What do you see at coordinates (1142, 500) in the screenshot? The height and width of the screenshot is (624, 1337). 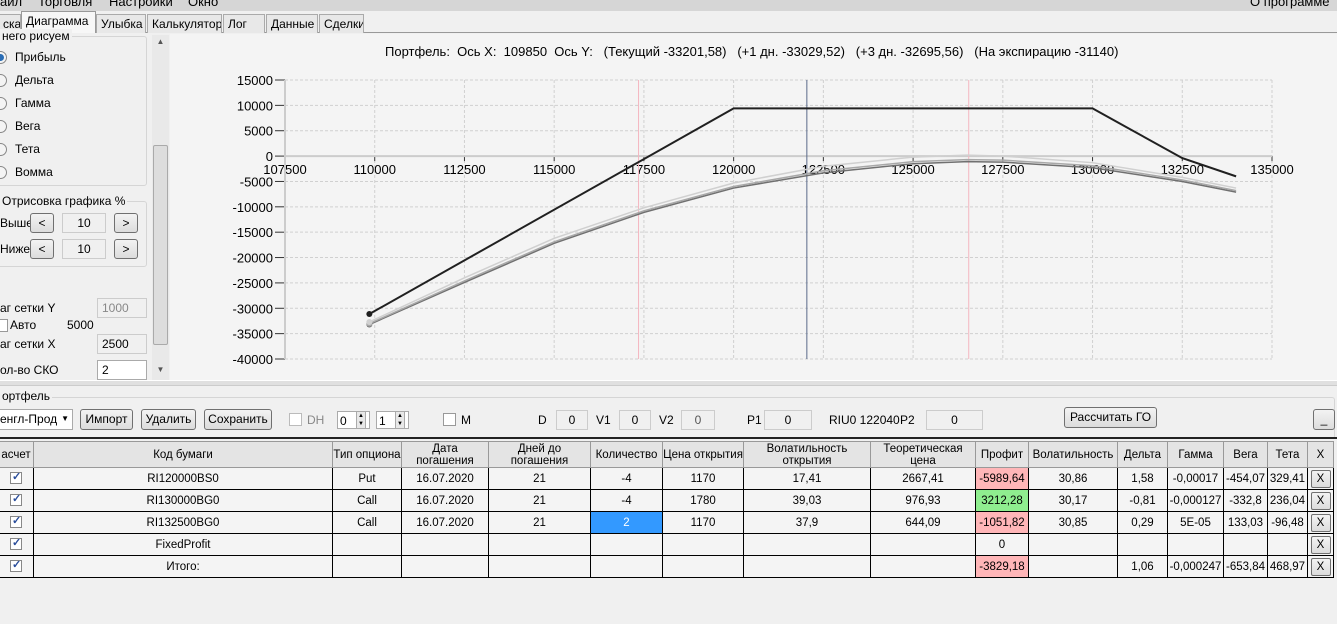 I see `table-cell: -0,81` at bounding box center [1142, 500].